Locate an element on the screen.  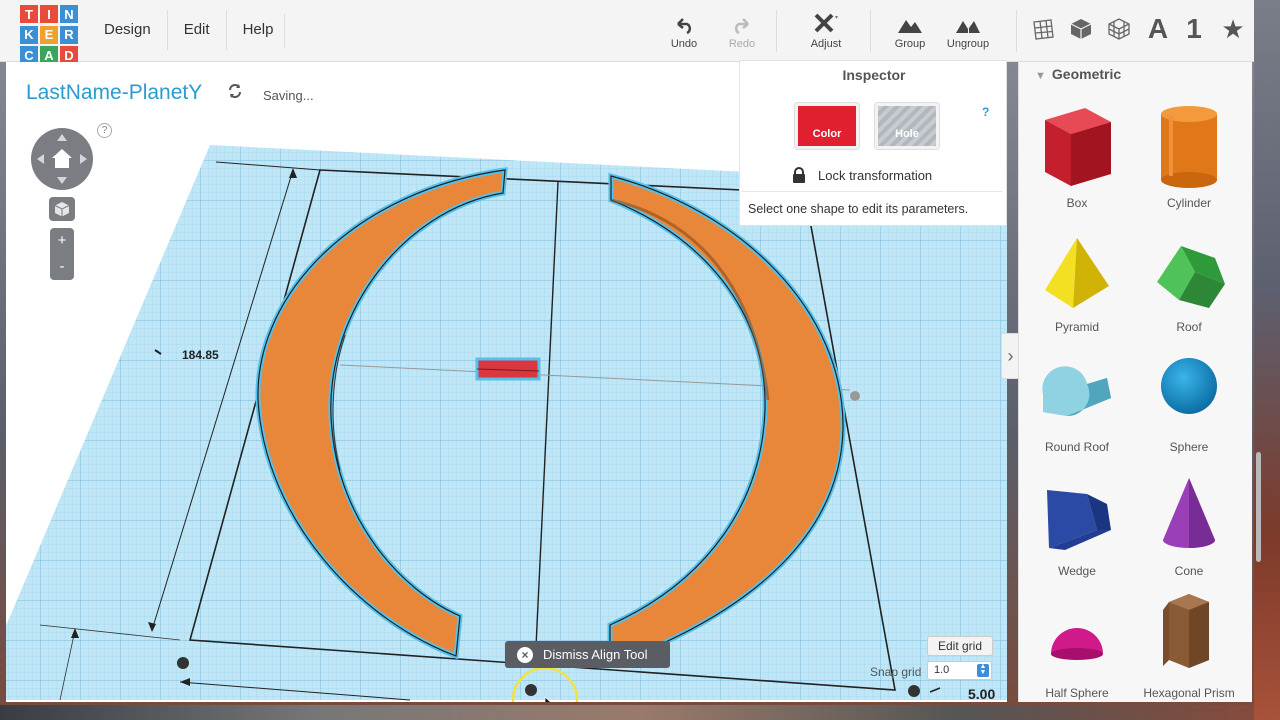
menu-edit: Edit is located at coordinates (197, 30).